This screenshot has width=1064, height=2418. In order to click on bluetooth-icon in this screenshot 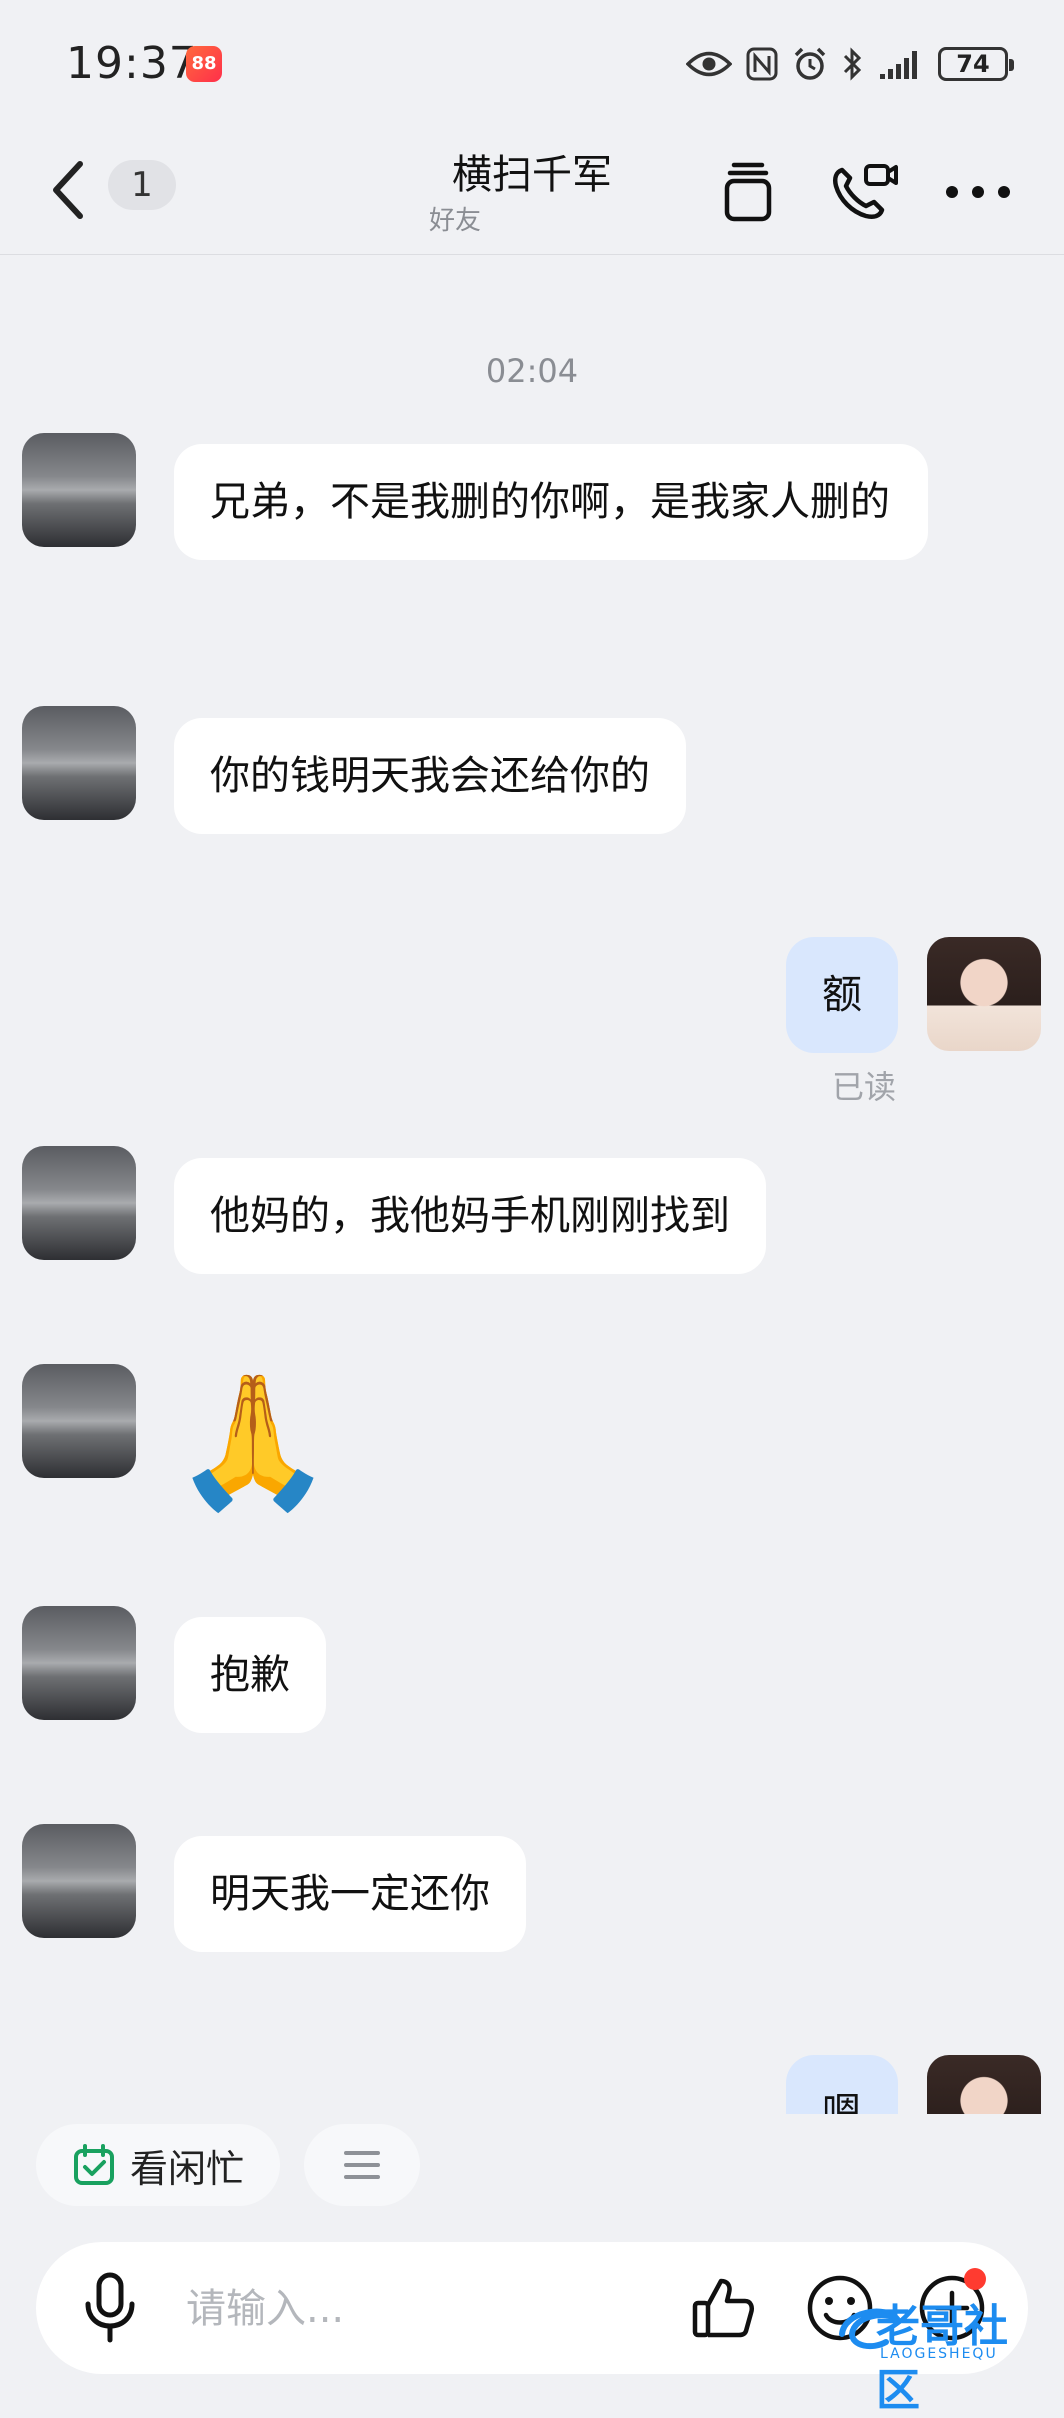, I will do `click(852, 64)`.